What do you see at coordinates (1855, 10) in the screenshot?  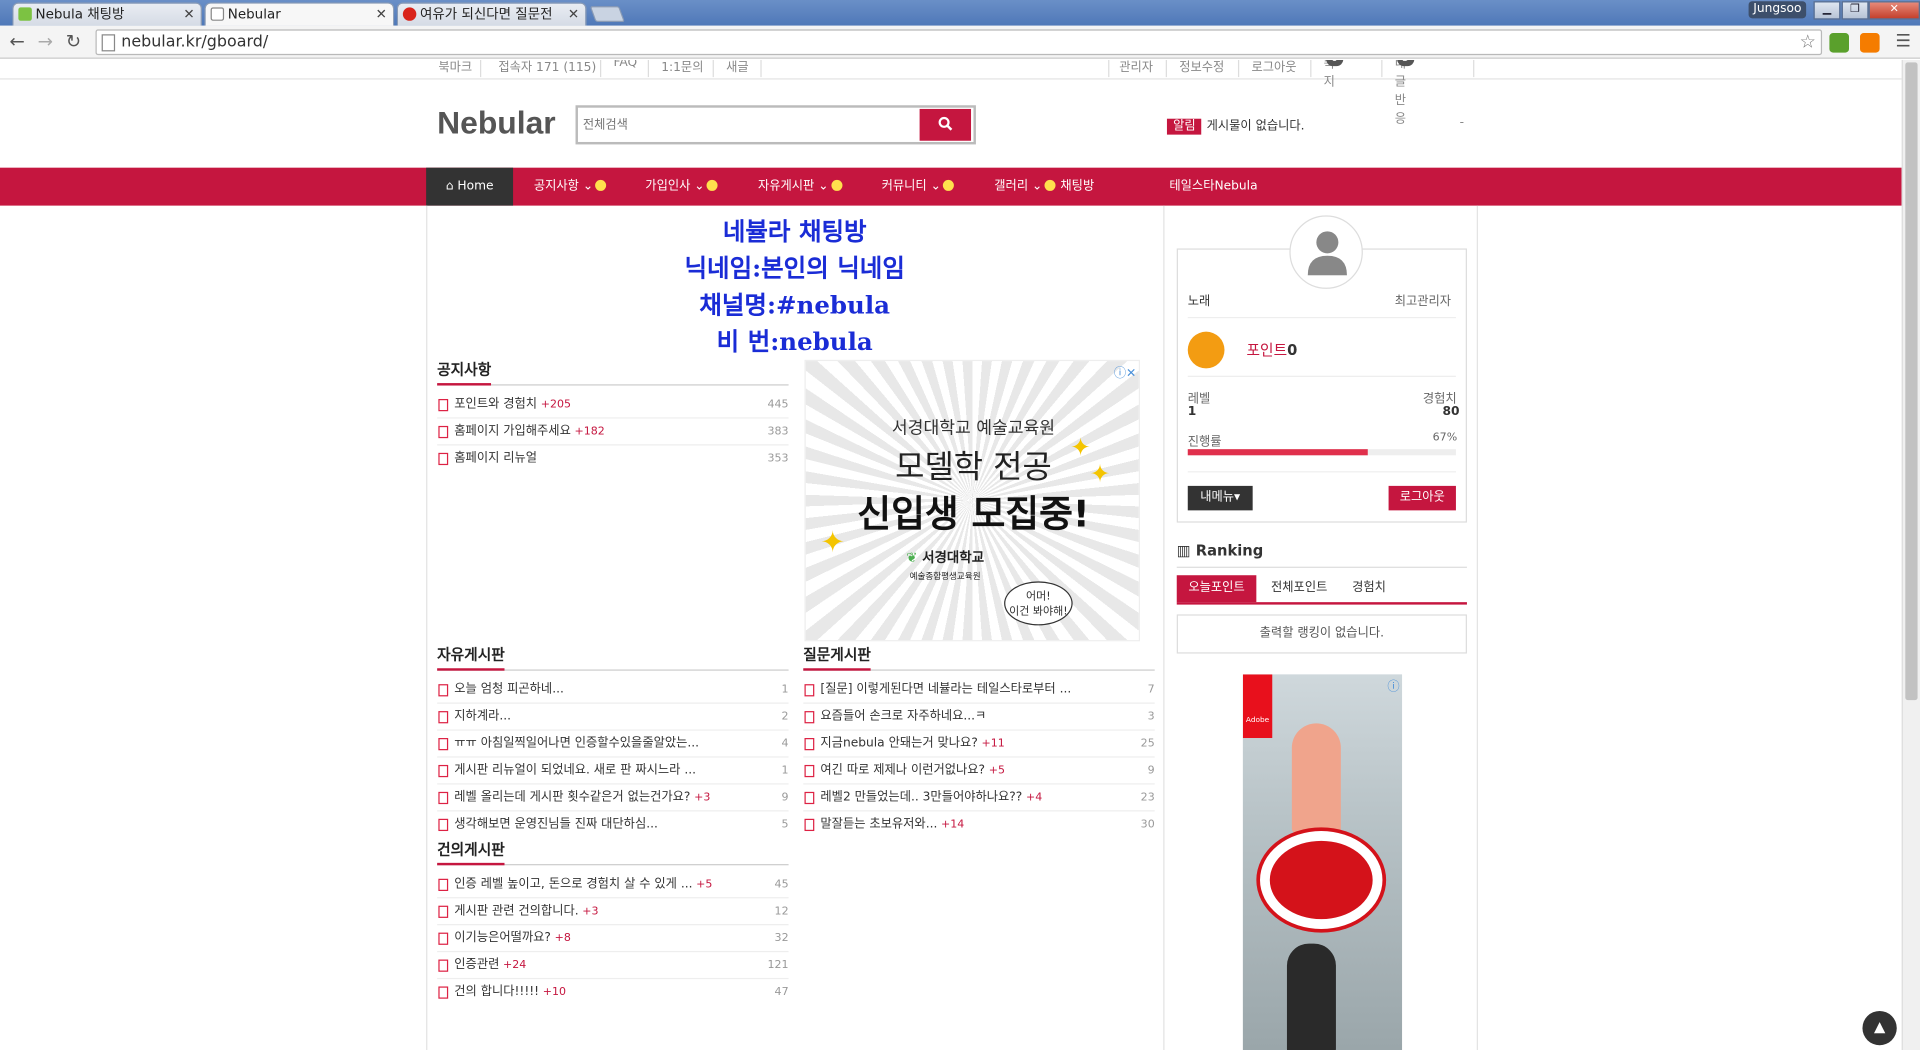 I see `maximize-icon: ❐` at bounding box center [1855, 10].